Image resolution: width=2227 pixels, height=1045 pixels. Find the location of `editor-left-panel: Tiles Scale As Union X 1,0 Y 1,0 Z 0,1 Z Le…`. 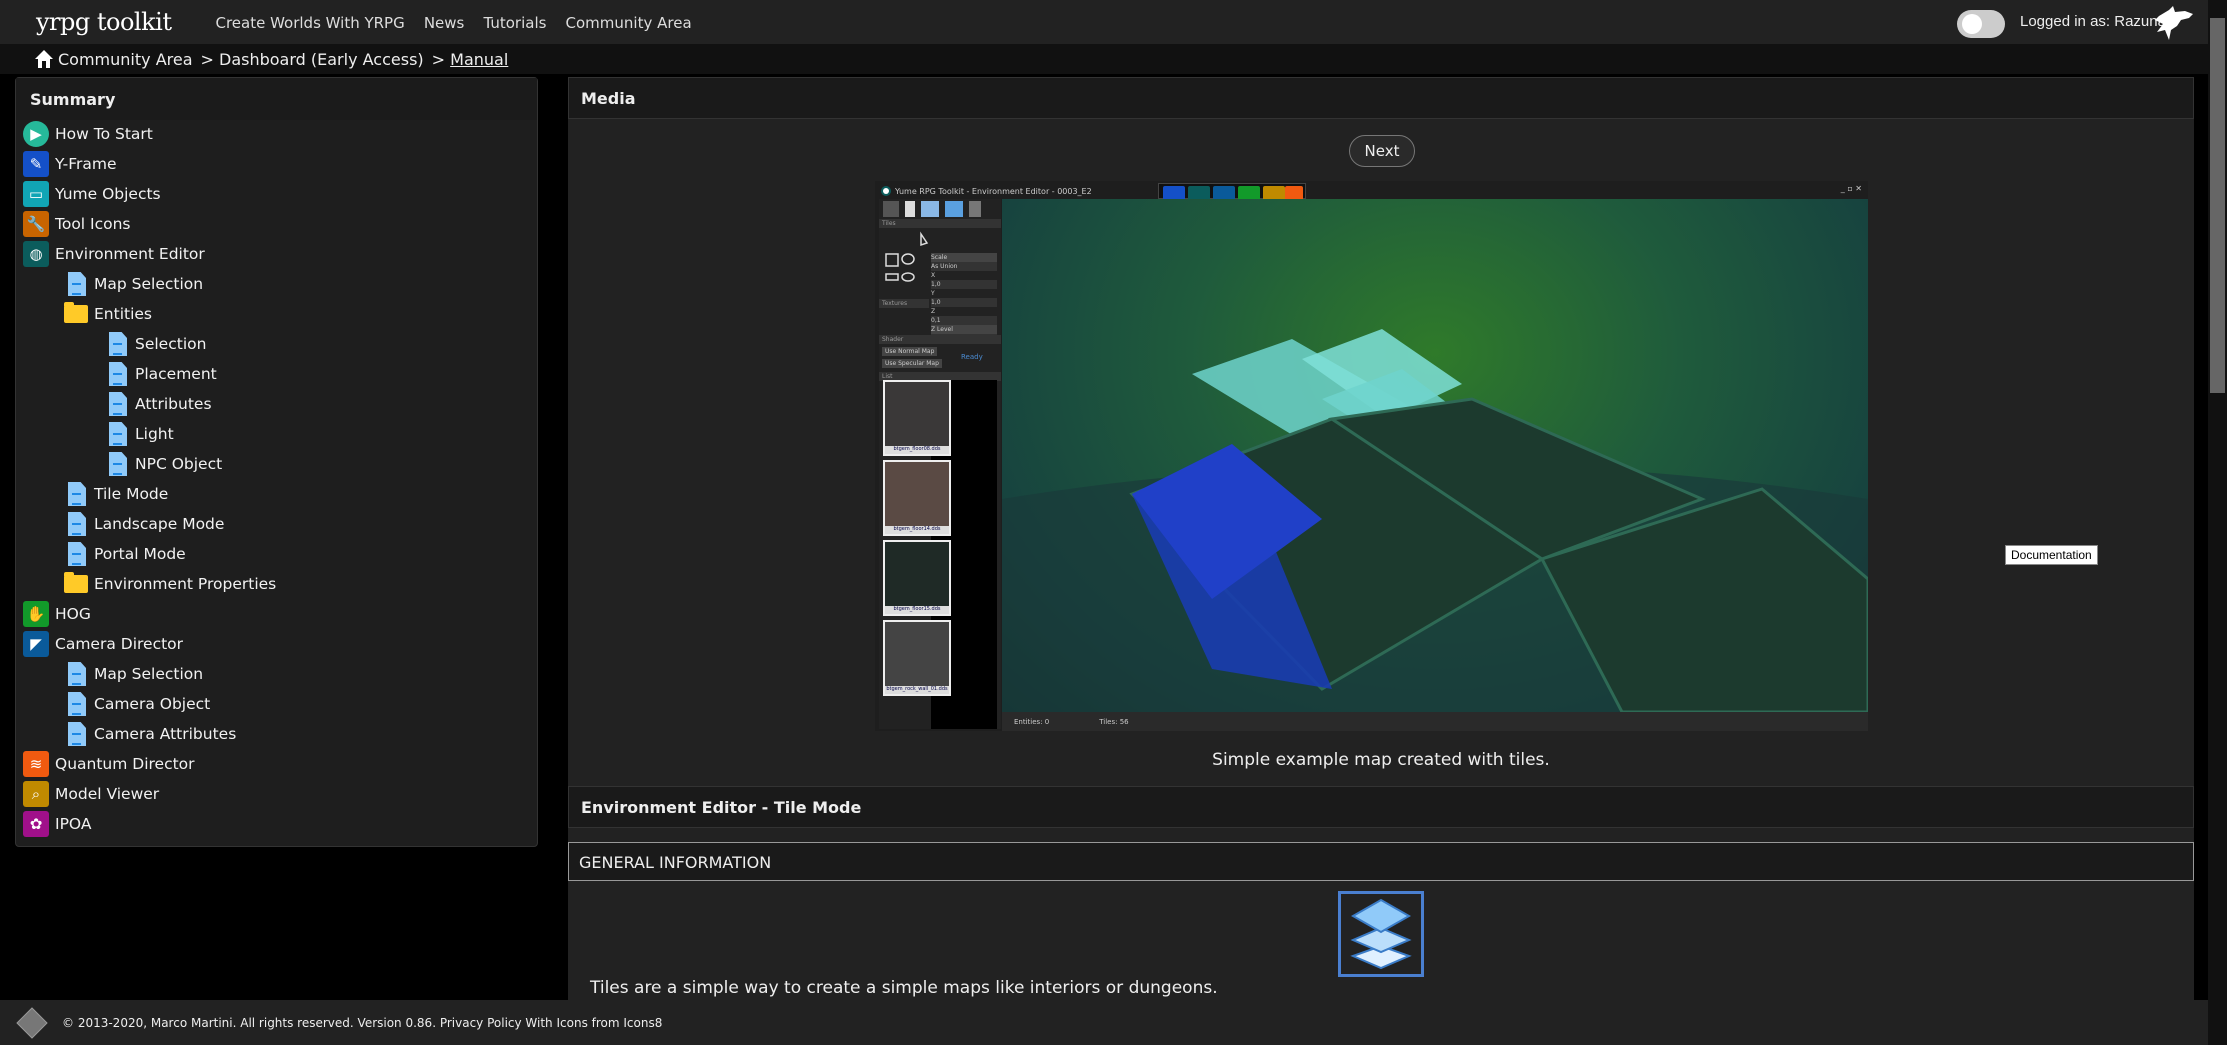

editor-left-panel: Tiles Scale As Union X 1,0 Y 1,0 Z 0,1 Z Le… is located at coordinates (940, 464).